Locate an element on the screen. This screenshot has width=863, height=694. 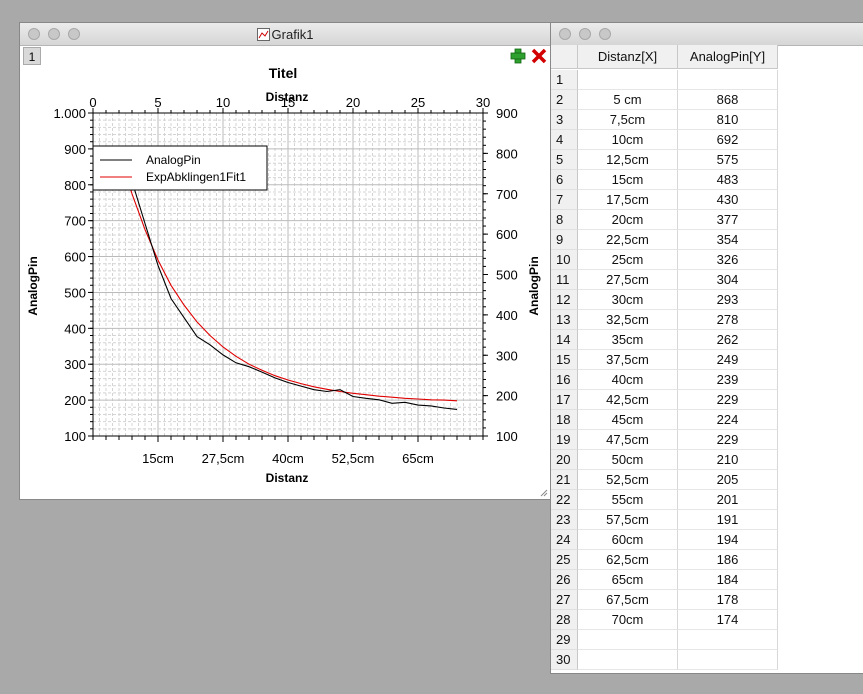
row-number: 19 is located at coordinates (564, 440).